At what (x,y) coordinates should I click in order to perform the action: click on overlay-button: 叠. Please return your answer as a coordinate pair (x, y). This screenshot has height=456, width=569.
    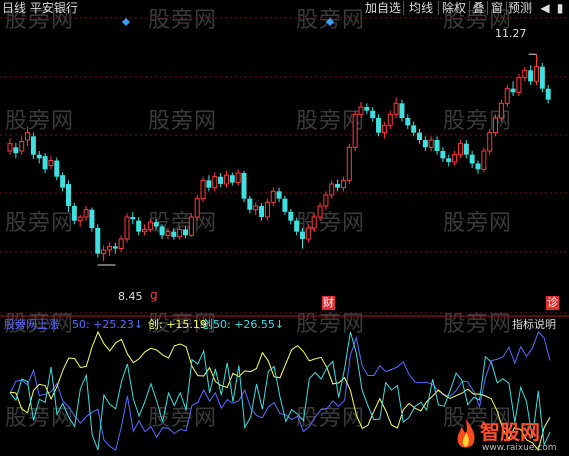
    Looking at the image, I should click on (478, 8).